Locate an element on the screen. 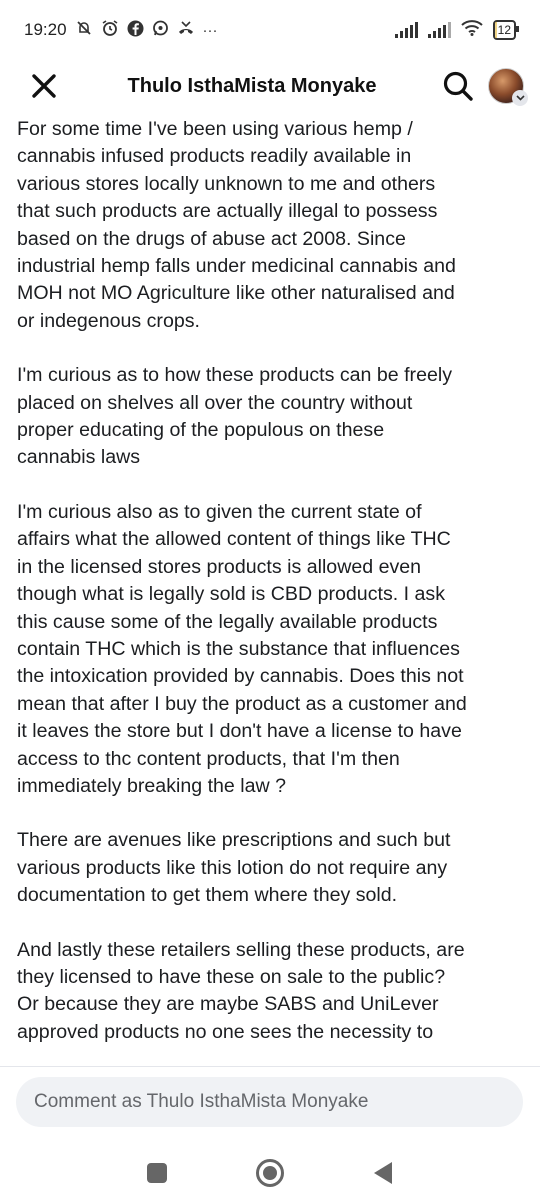  system-nav-bar is located at coordinates (270, 1173).